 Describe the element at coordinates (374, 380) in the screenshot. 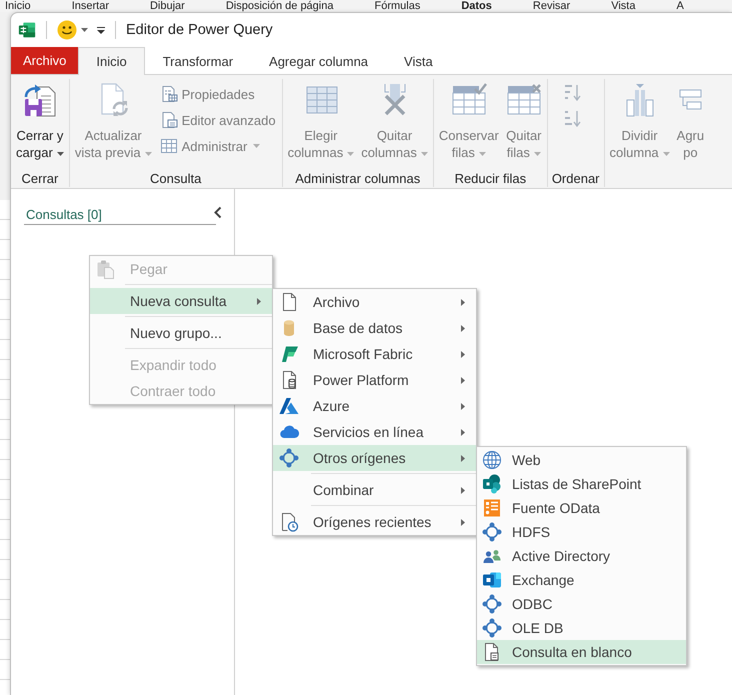

I see `menu-item: Power Platform` at that location.